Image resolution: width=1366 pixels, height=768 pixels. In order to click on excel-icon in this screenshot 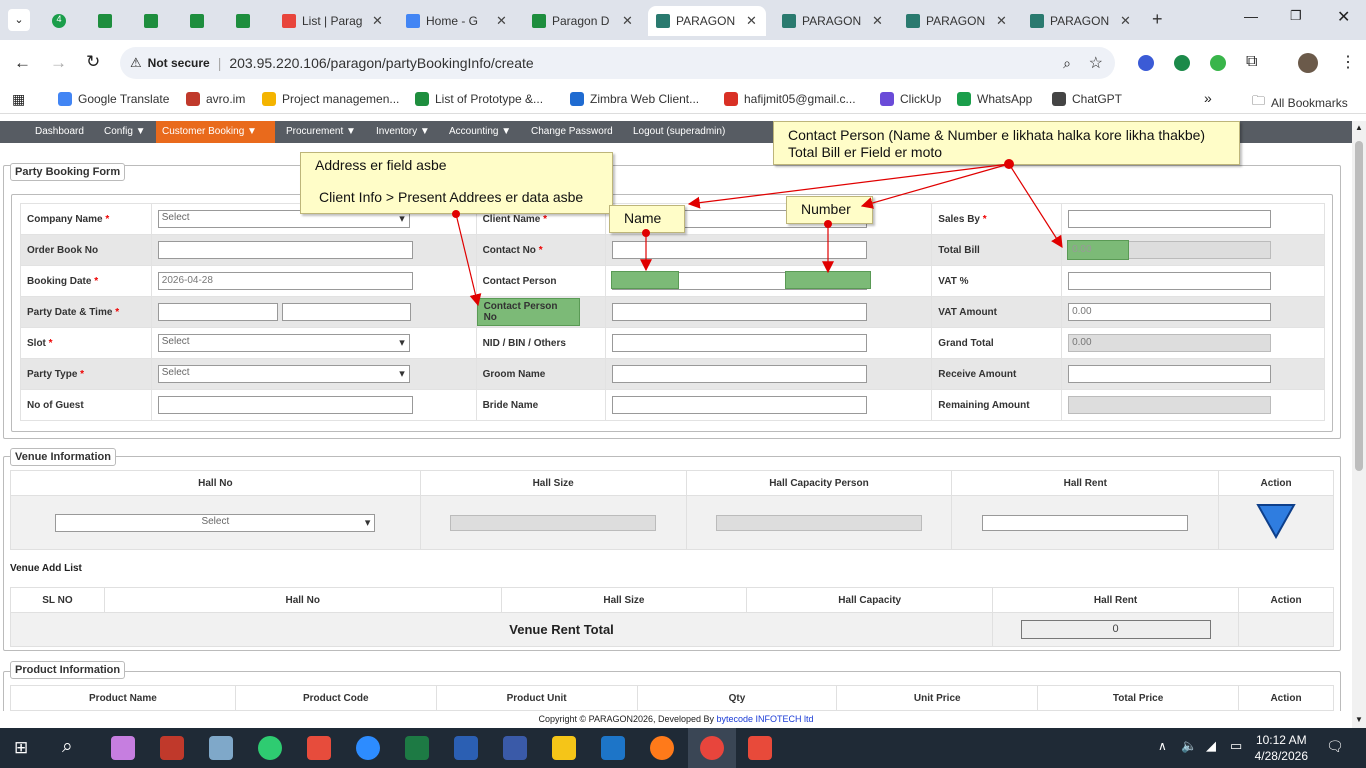, I will do `click(417, 748)`.